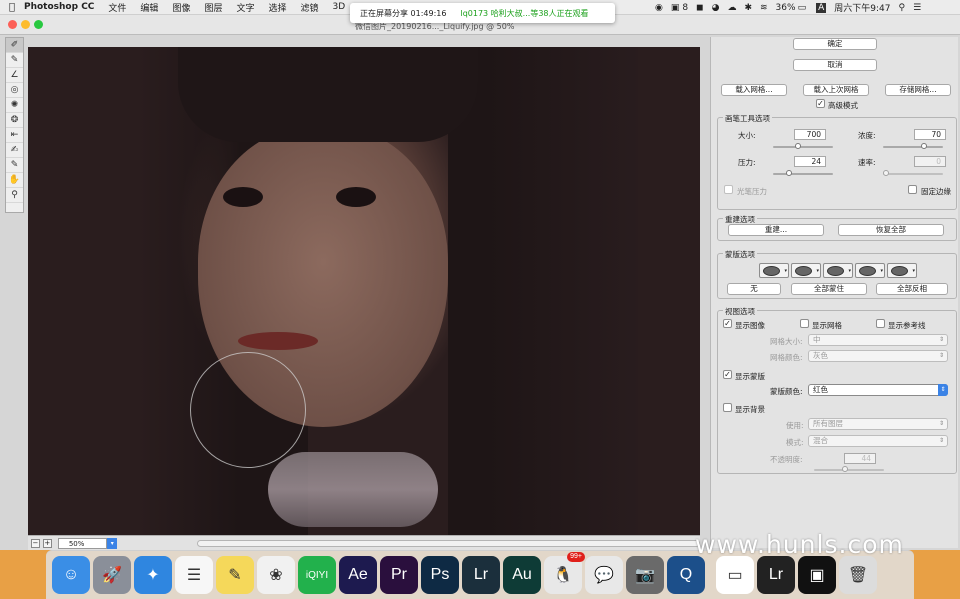  I want to click on mask-subtract-button: ▾, so click(838, 270).